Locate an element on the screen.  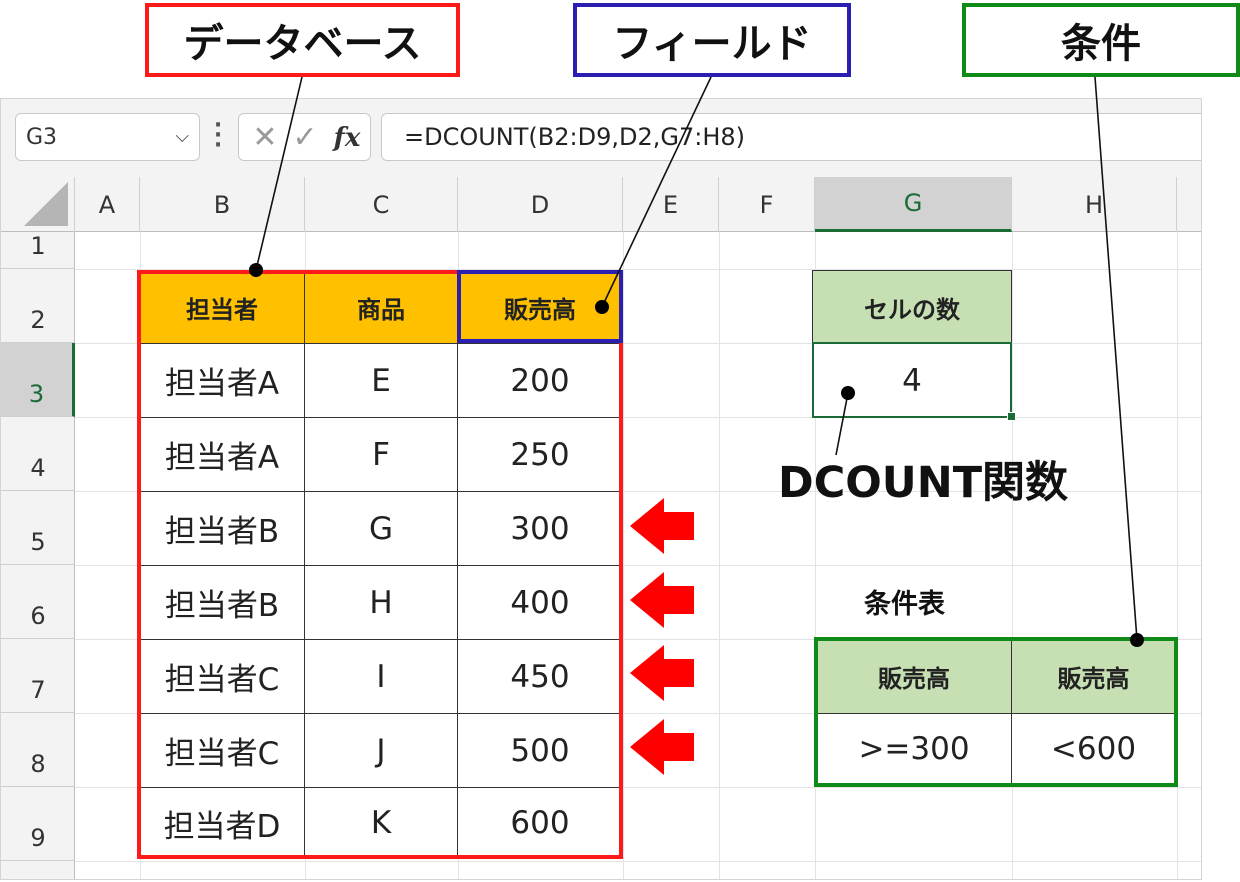
database-dot is located at coordinates (256, 270).